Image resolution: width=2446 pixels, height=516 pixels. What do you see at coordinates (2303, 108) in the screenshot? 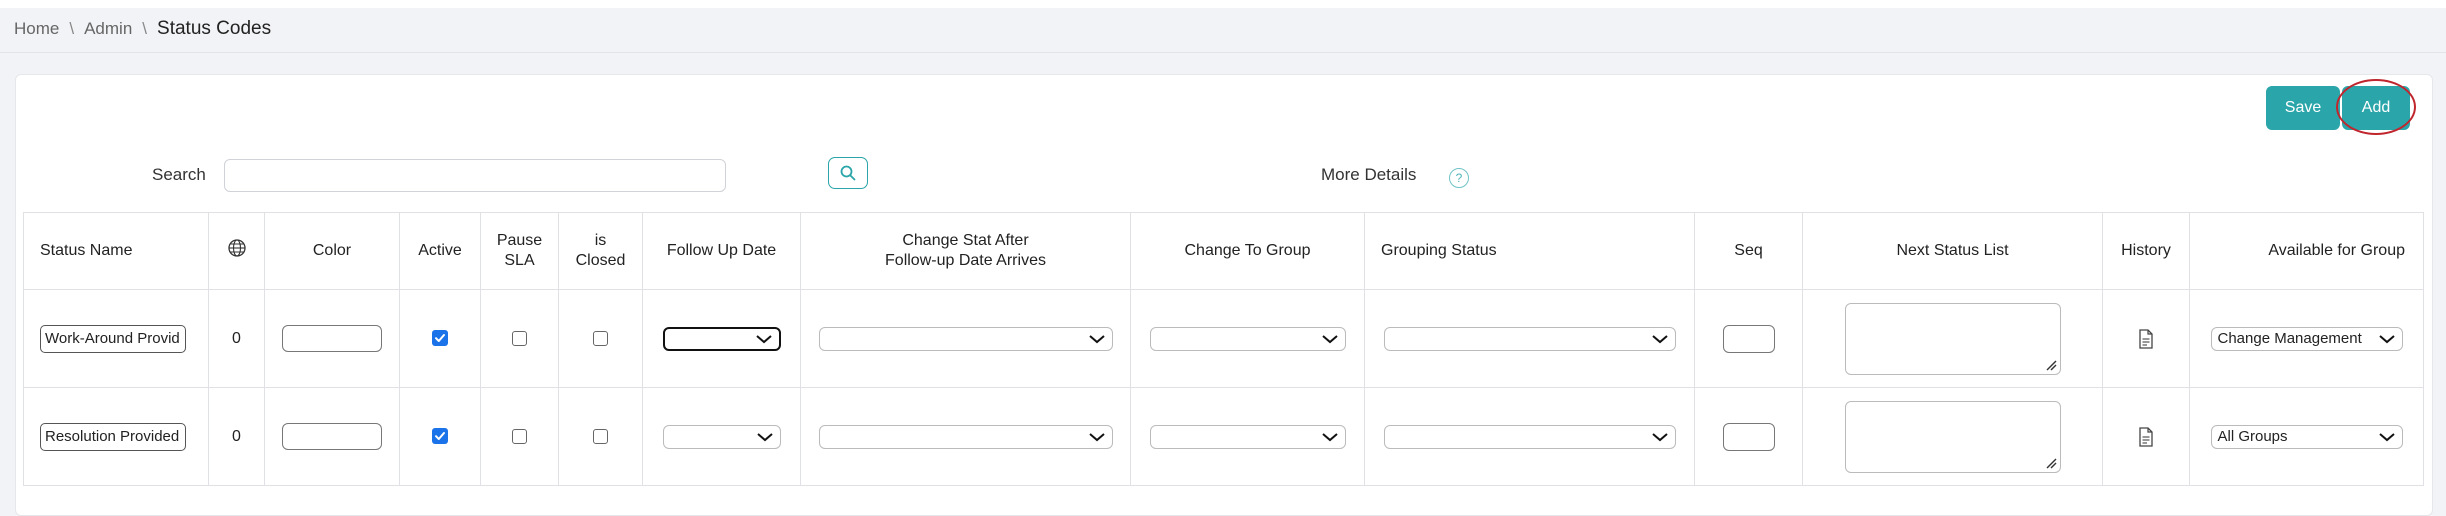
I see `save-button: Save` at bounding box center [2303, 108].